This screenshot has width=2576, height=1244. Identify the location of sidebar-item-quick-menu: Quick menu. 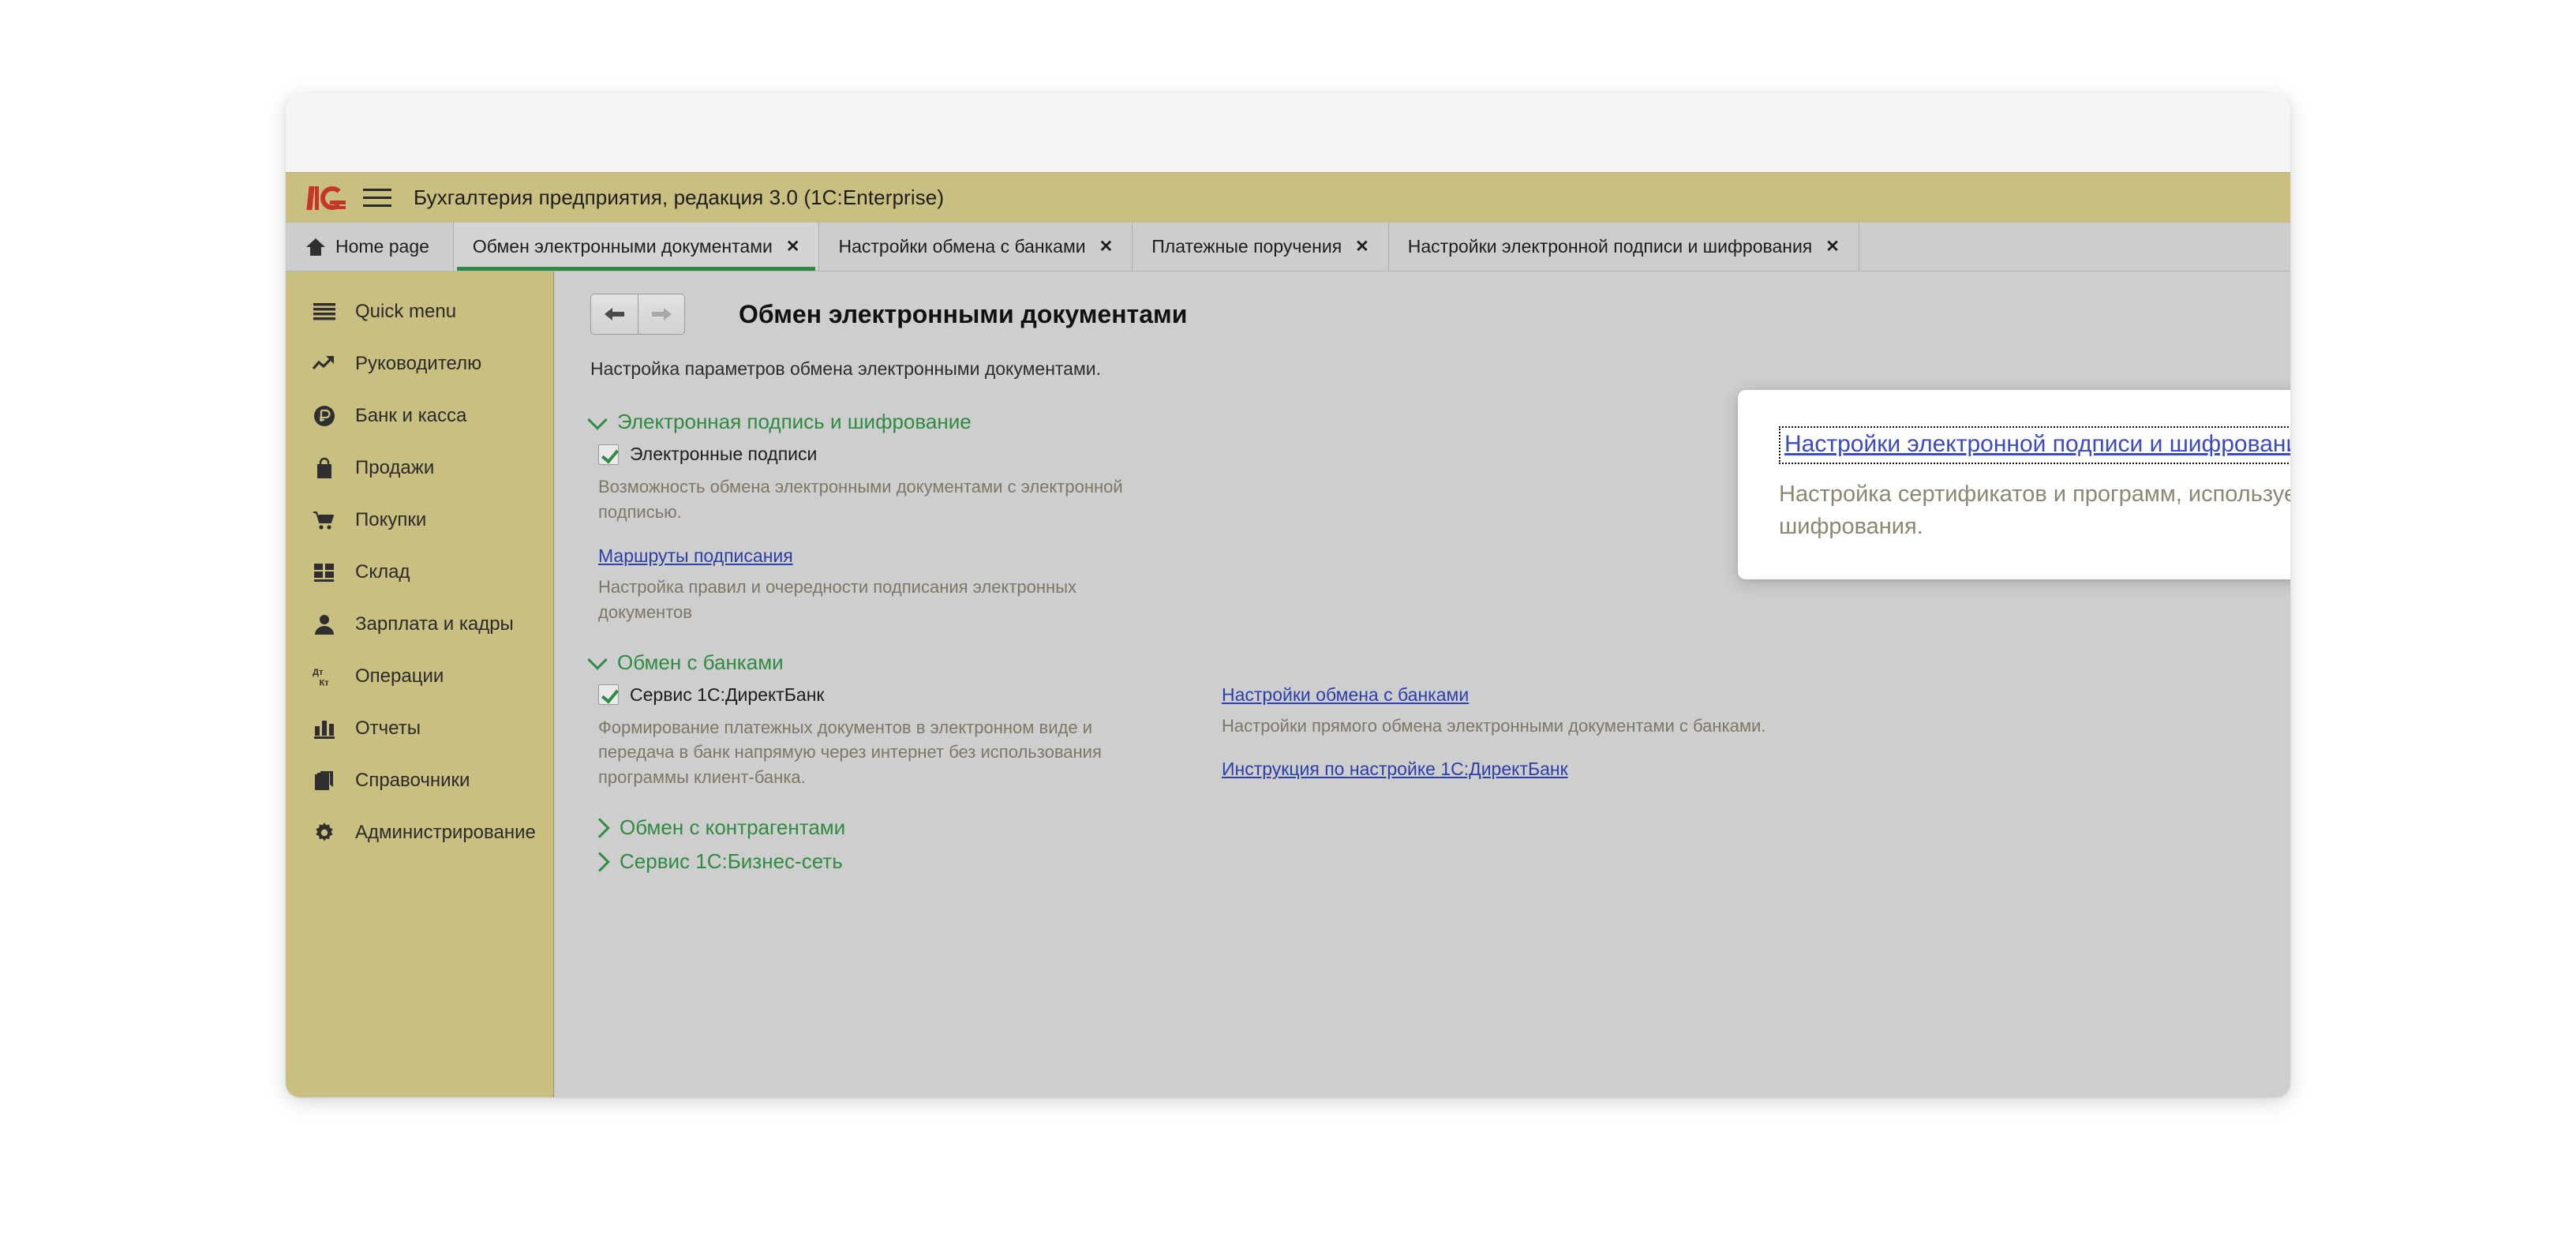
(419, 312).